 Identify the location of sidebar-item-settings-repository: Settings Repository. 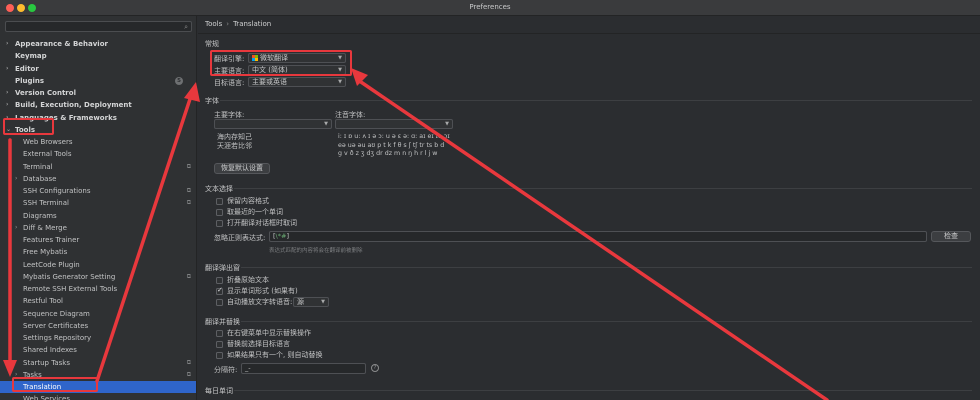
(98, 338).